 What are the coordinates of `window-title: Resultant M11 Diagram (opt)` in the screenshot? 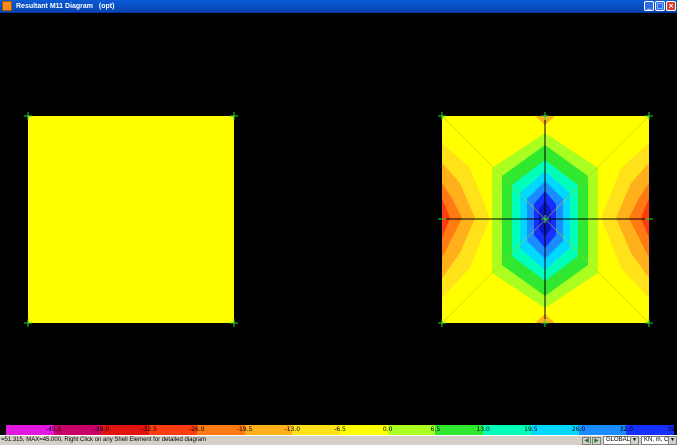 It's located at (65, 6).